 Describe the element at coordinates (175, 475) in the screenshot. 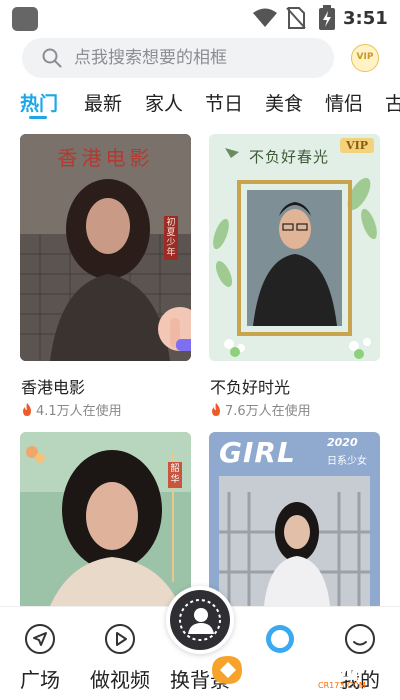

I see `template-side-text: 韶华` at that location.